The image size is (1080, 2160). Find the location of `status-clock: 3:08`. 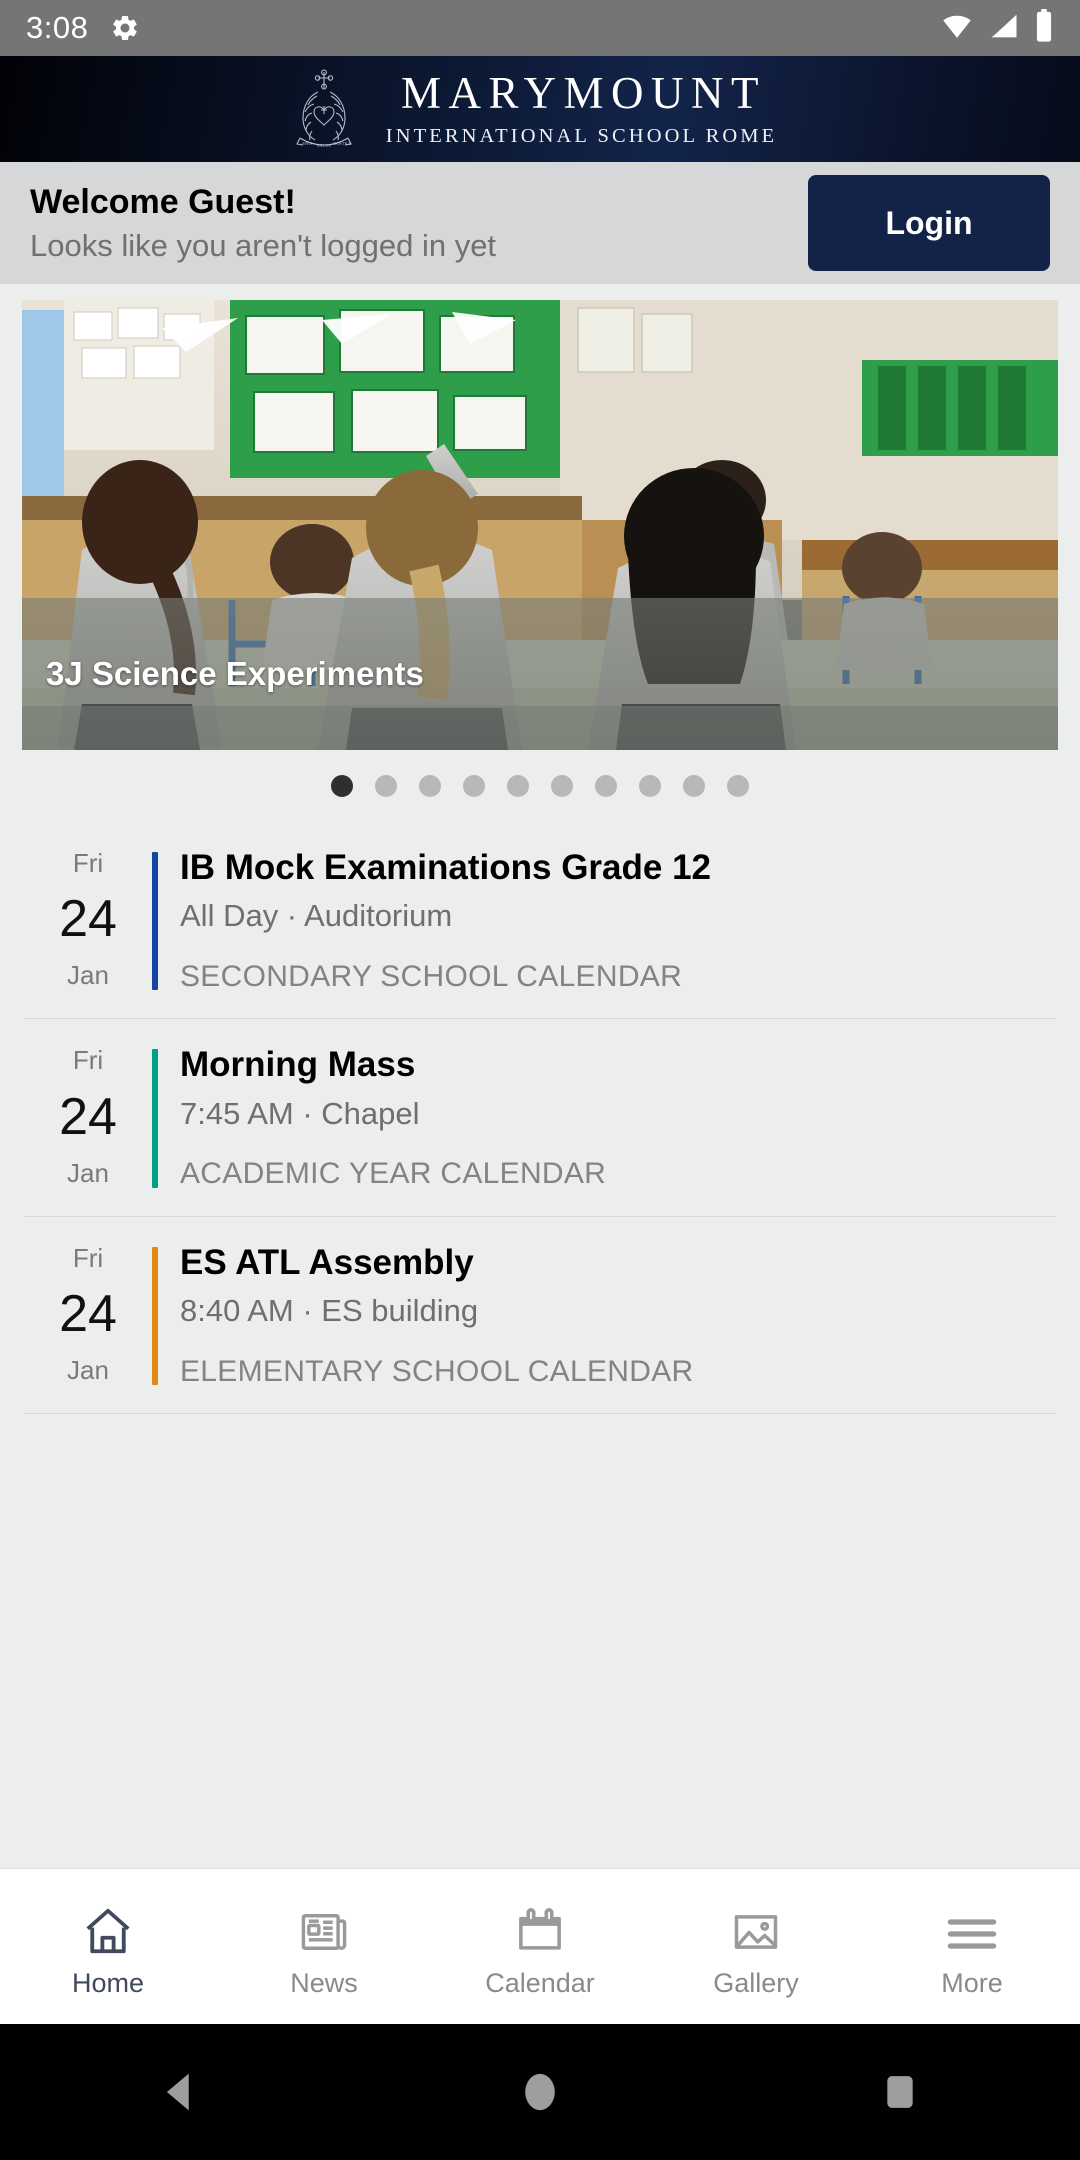

status-clock: 3:08 is located at coordinates (57, 27).